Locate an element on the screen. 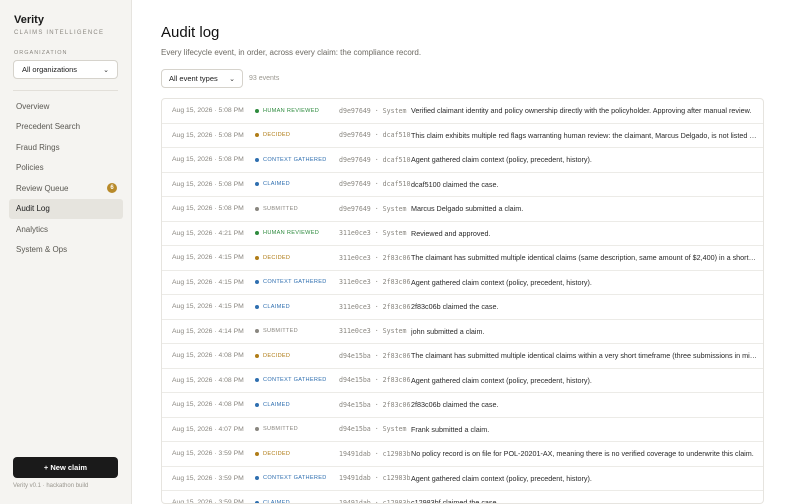 This screenshot has height=504, width=806. event-type-filter: All event types ⌄ is located at coordinates (202, 78).